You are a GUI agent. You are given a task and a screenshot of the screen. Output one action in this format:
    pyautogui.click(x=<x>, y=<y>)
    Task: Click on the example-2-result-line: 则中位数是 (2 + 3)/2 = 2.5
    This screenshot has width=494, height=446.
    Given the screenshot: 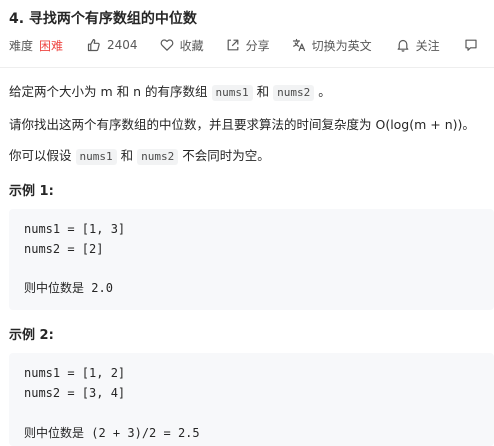 What is the action you would take?
    pyautogui.click(x=112, y=433)
    